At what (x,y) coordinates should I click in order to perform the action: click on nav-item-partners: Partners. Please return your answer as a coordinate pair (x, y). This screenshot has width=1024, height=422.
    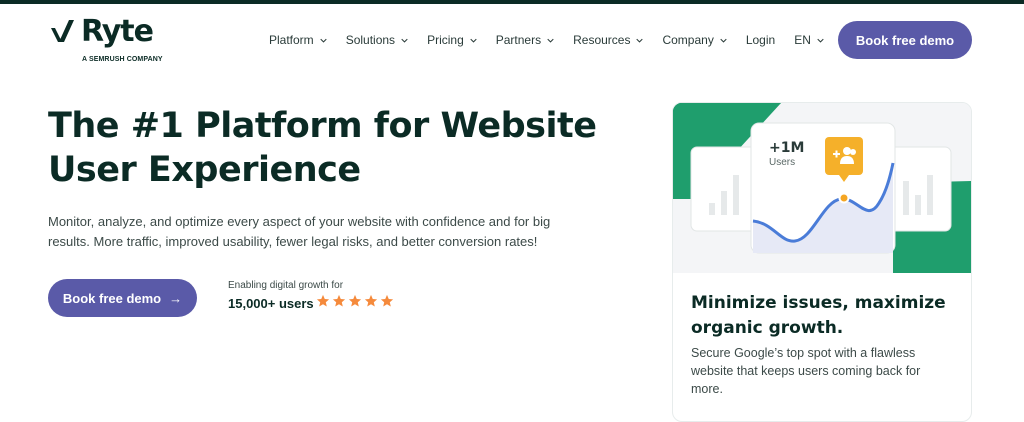
    Looking at the image, I should click on (525, 40).